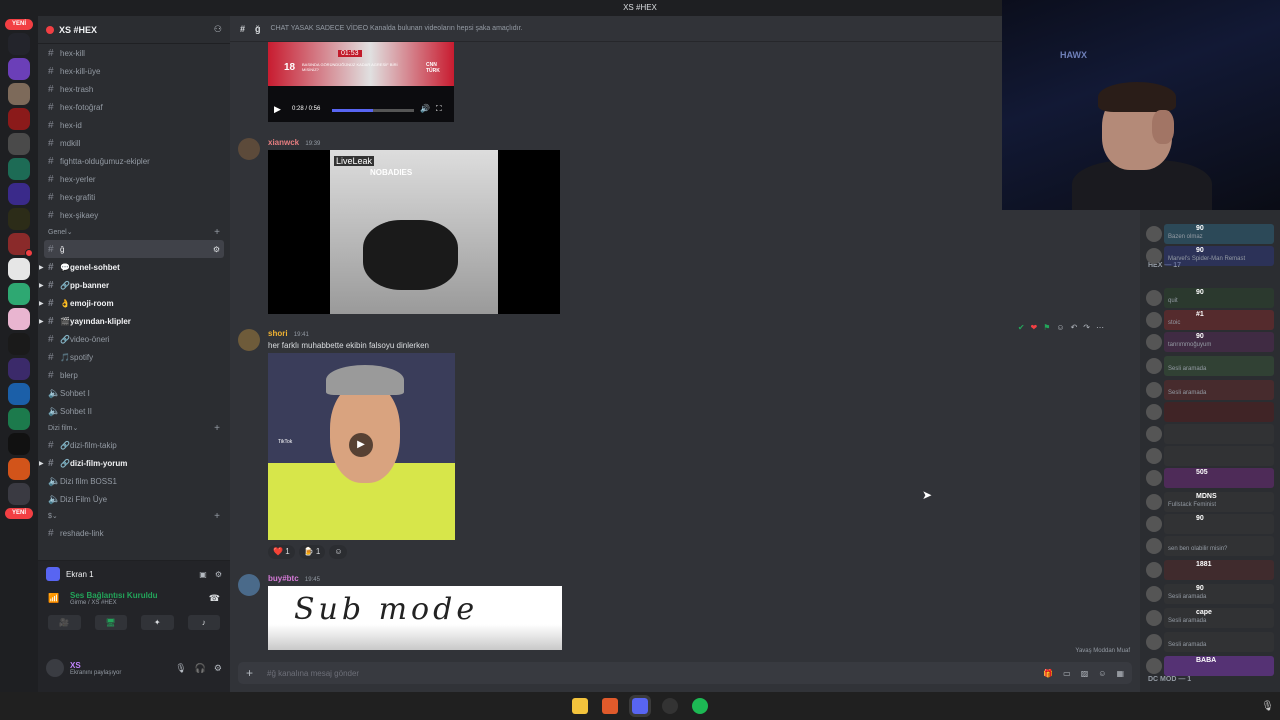 This screenshot has height=720, width=1280. I want to click on progress-bar, so click(373, 110).